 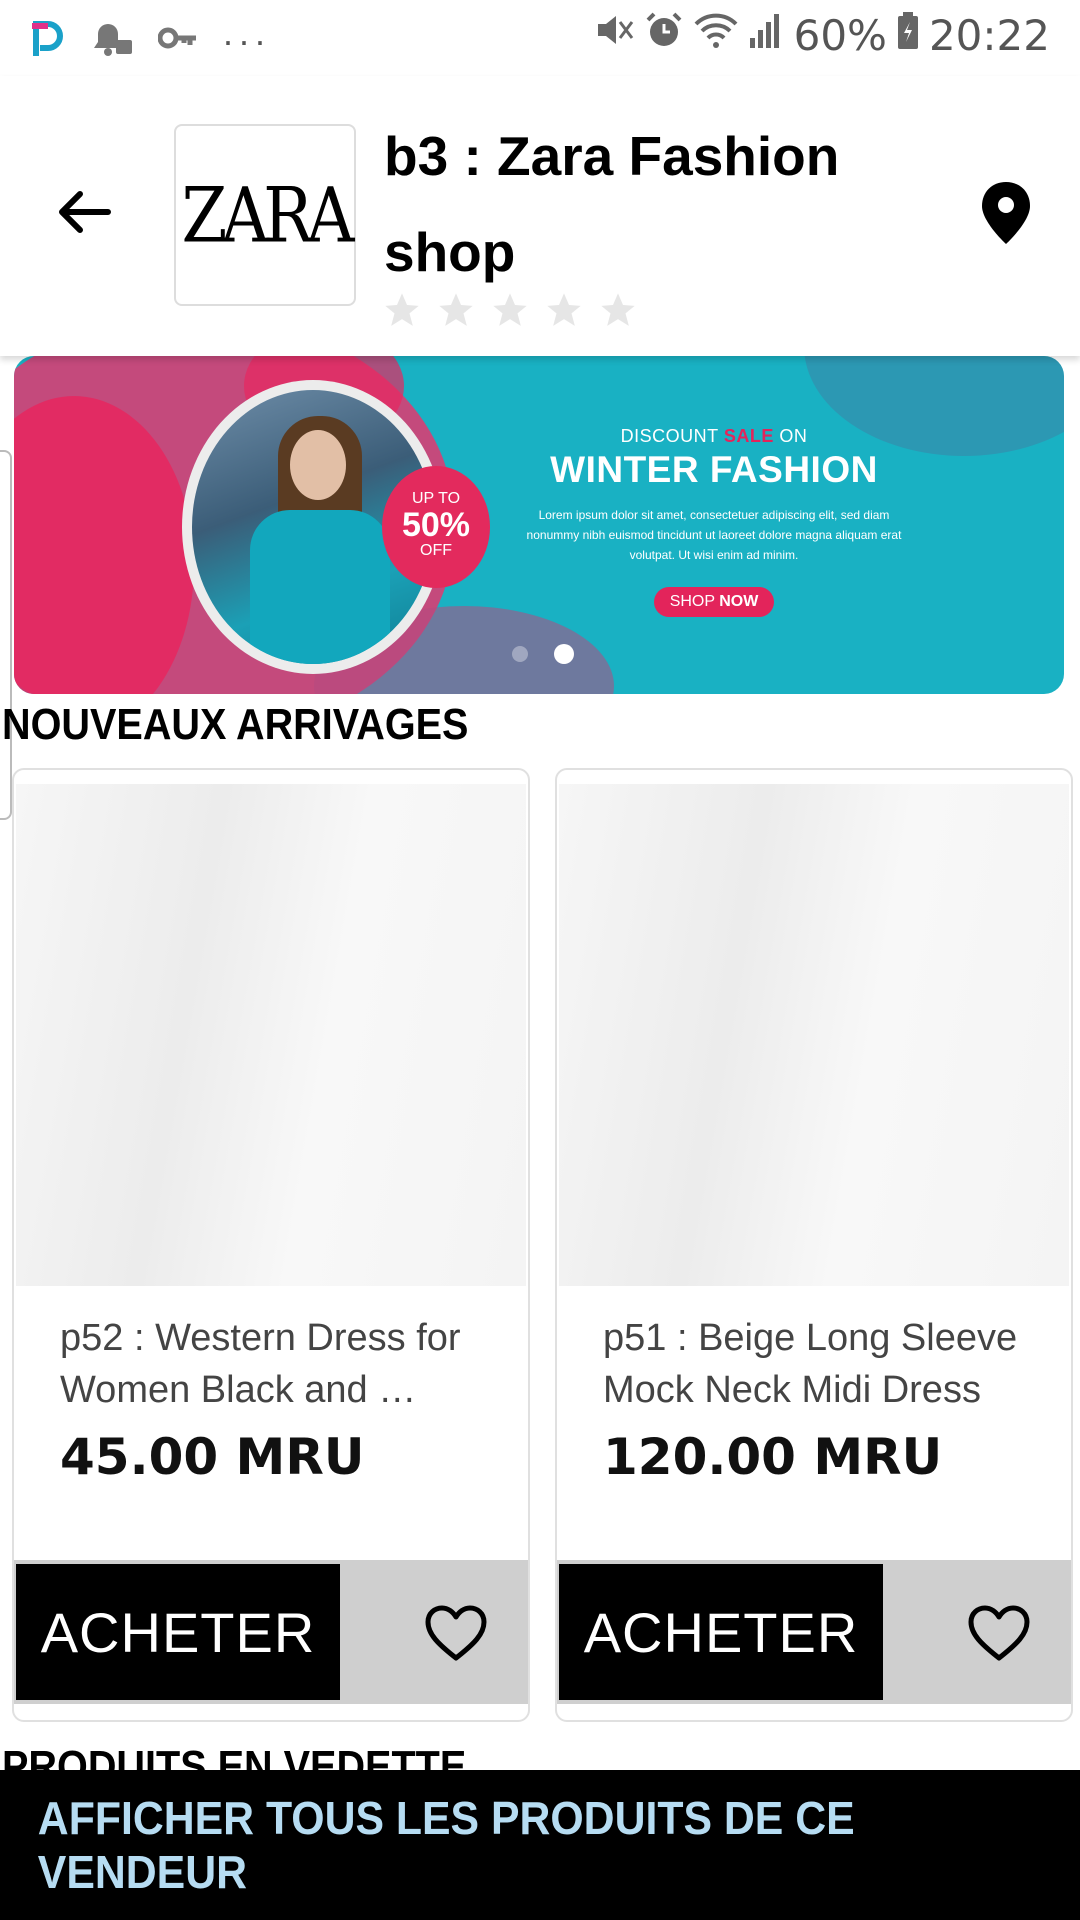 What do you see at coordinates (989, 35) in the screenshot?
I see `clock: 20:22` at bounding box center [989, 35].